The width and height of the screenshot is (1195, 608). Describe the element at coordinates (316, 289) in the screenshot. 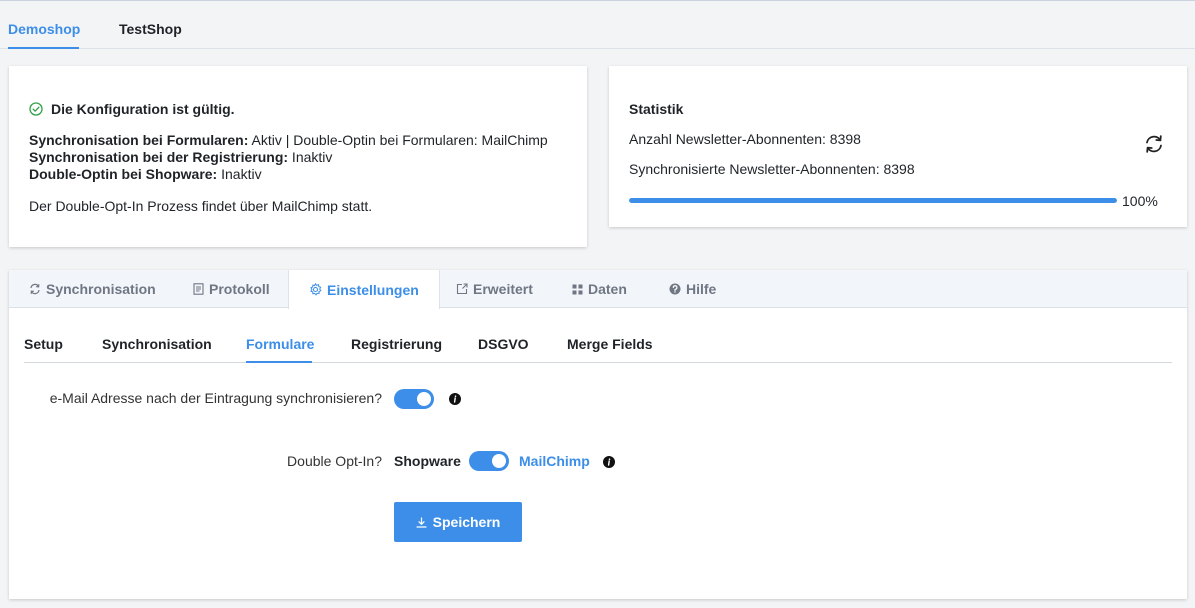

I see `gear-icon` at that location.